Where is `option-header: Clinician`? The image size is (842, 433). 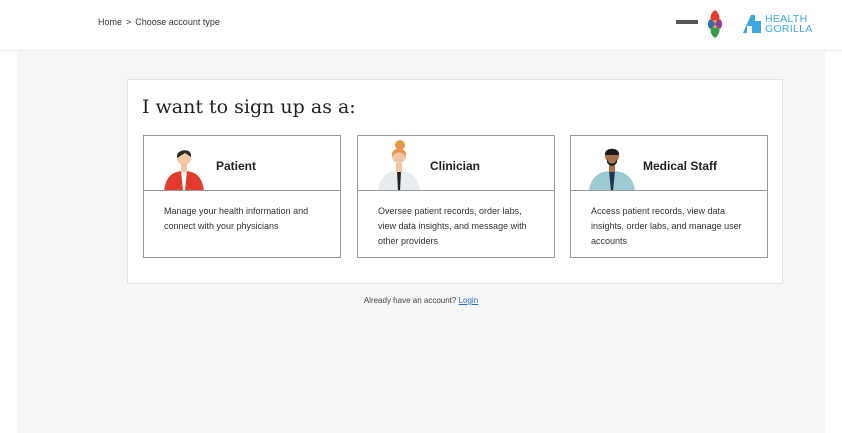 option-header: Clinician is located at coordinates (456, 163).